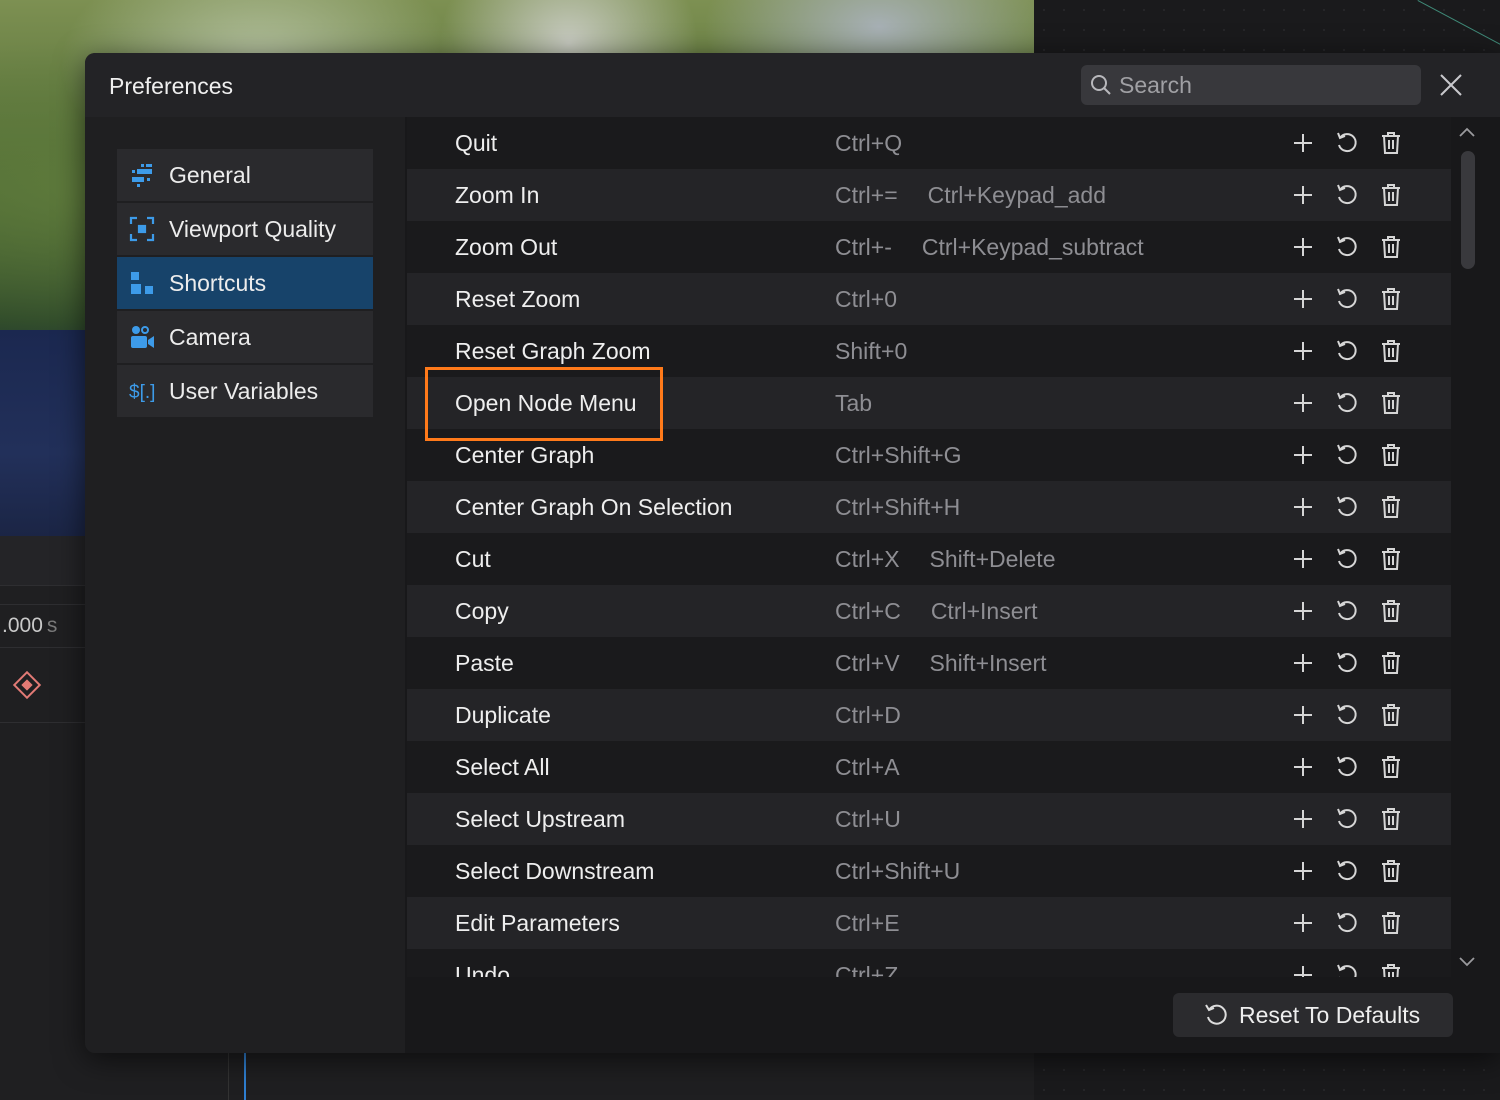 This screenshot has height=1100, width=1500. I want to click on shortcut-row: Select Downstream Ctrl+Shift+U, so click(929, 871).